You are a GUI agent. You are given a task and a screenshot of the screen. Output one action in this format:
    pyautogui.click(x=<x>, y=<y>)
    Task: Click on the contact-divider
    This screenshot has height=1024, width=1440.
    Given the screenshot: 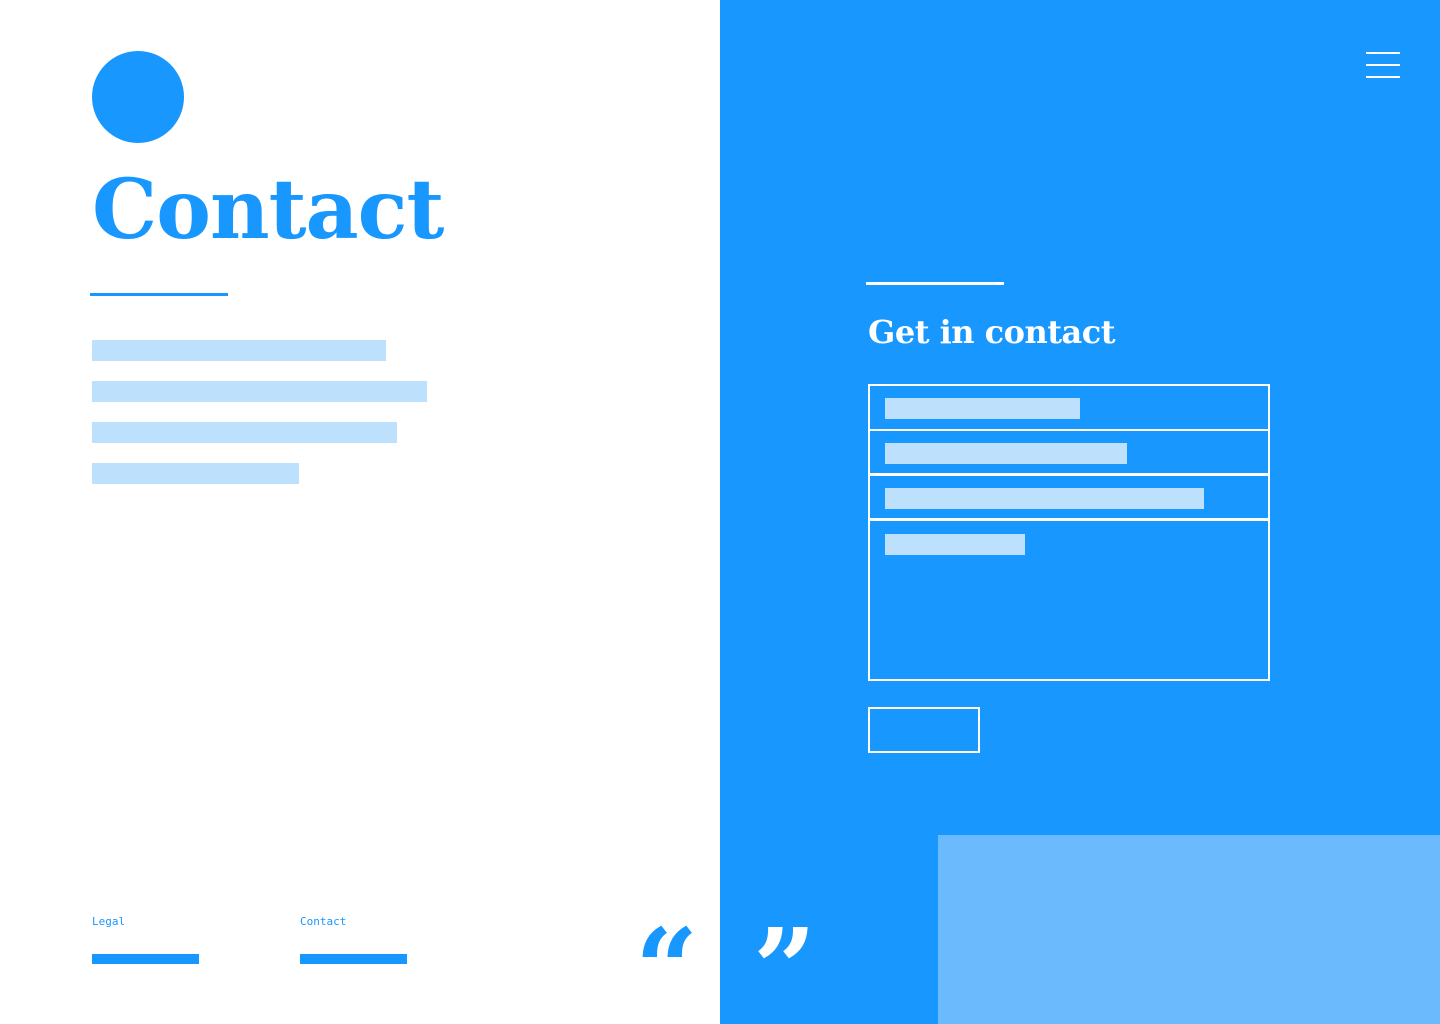 What is the action you would take?
    pyautogui.click(x=935, y=283)
    